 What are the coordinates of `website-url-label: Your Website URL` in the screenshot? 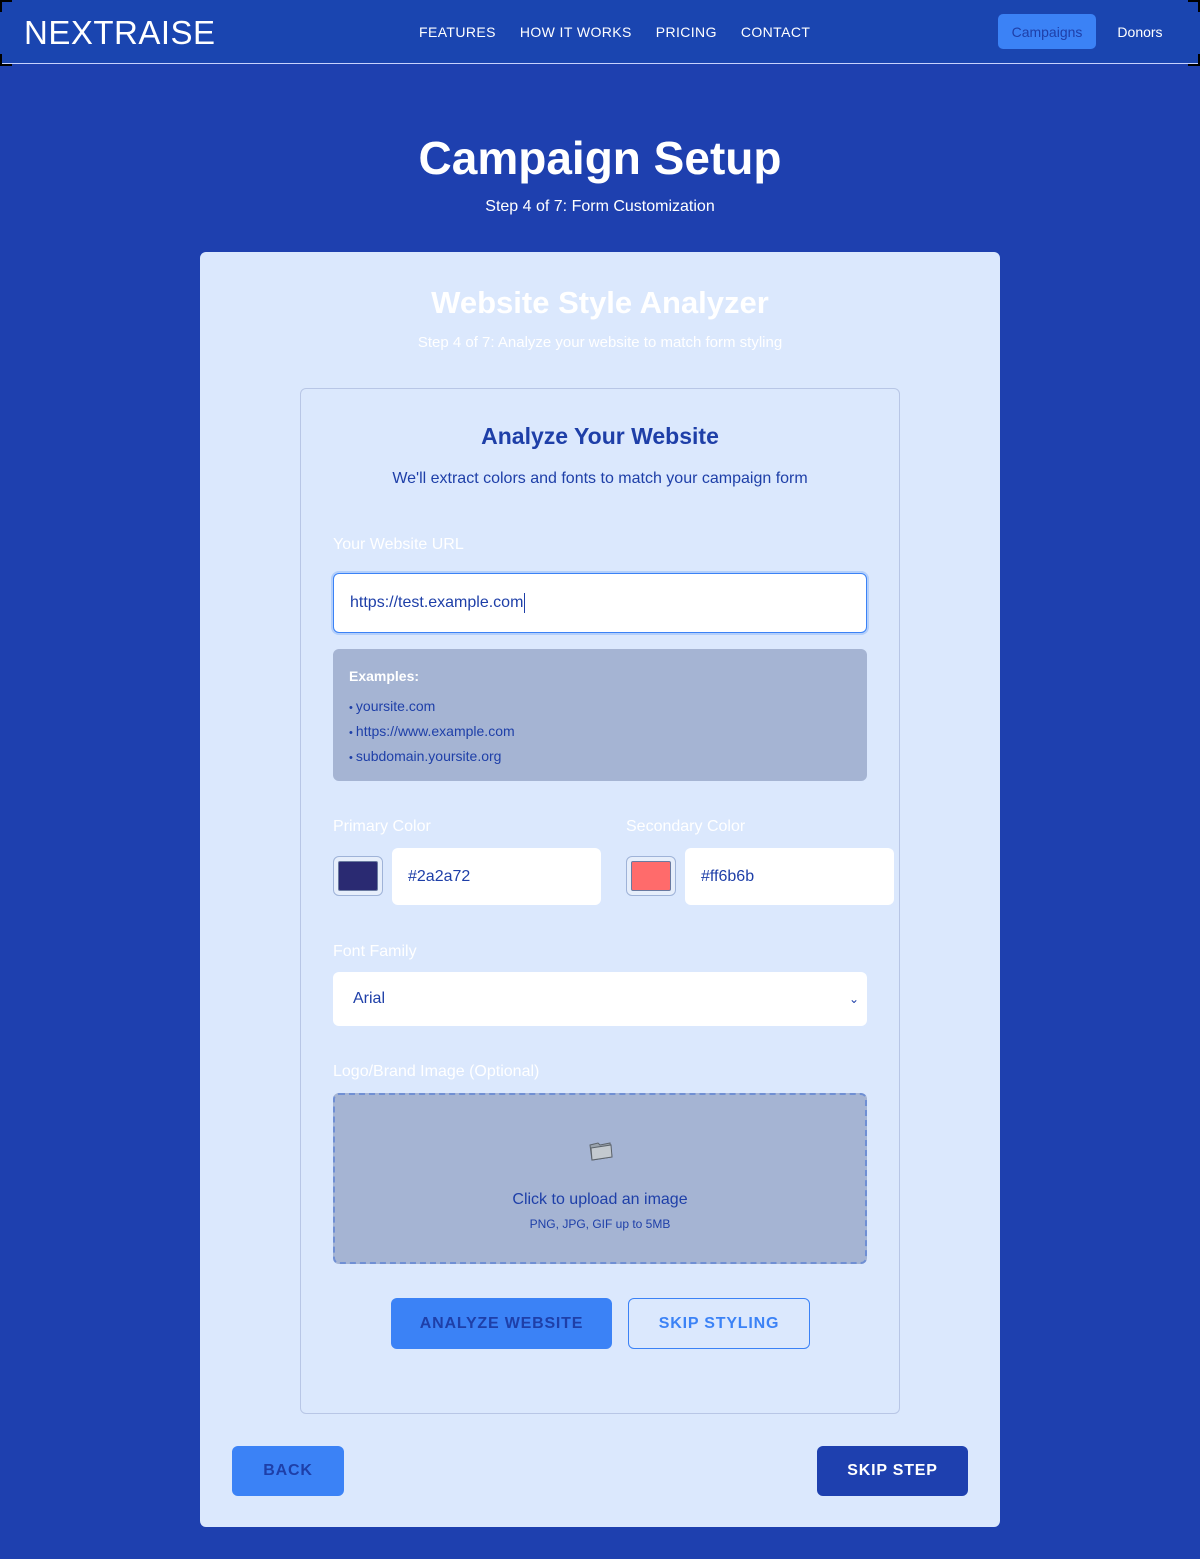 It's located at (398, 544).